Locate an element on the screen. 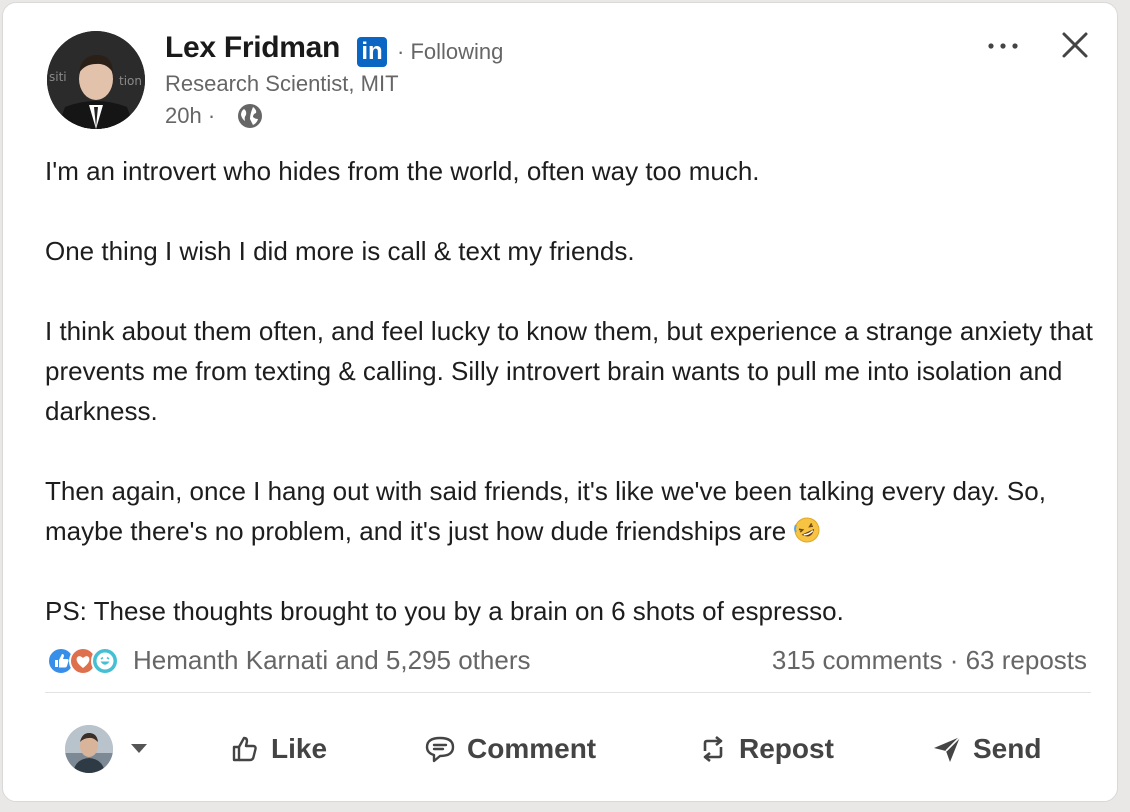 The height and width of the screenshot is (812, 1130). more-icon is located at coordinates (1003, 46).